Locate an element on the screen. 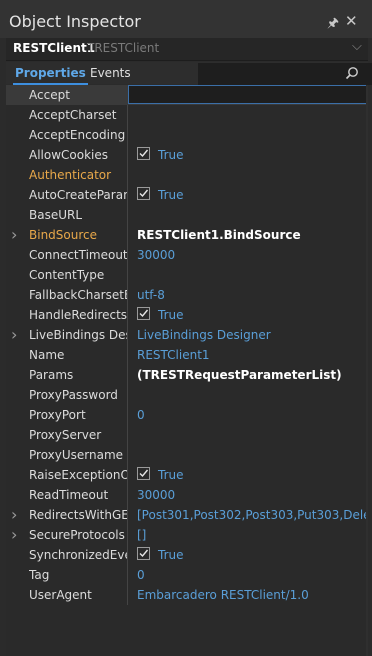 This screenshot has width=372, height=656. property-row: › BindSource RESTClient1.BindSource is located at coordinates (187, 235).